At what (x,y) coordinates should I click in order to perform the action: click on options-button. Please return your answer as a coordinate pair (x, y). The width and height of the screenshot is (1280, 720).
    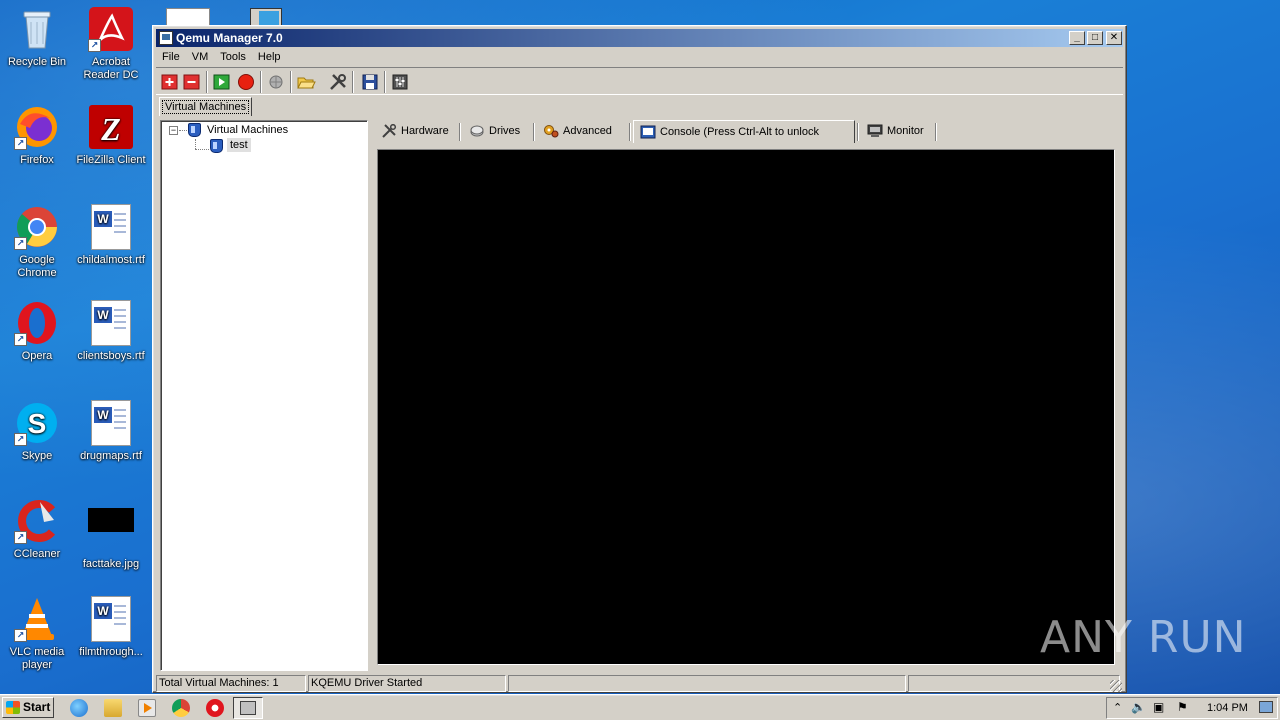
    Looking at the image, I should click on (400, 82).